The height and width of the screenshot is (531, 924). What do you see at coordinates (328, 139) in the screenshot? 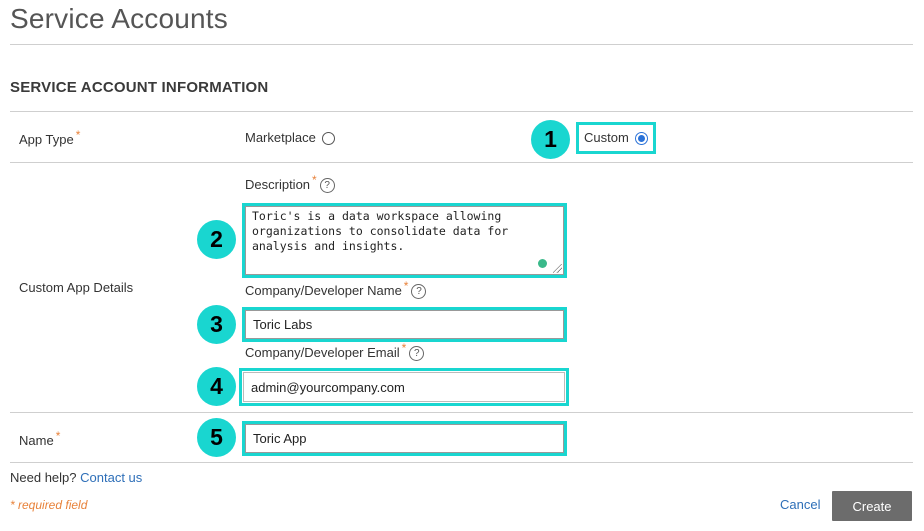
I see `radio-marketplace-circle` at bounding box center [328, 139].